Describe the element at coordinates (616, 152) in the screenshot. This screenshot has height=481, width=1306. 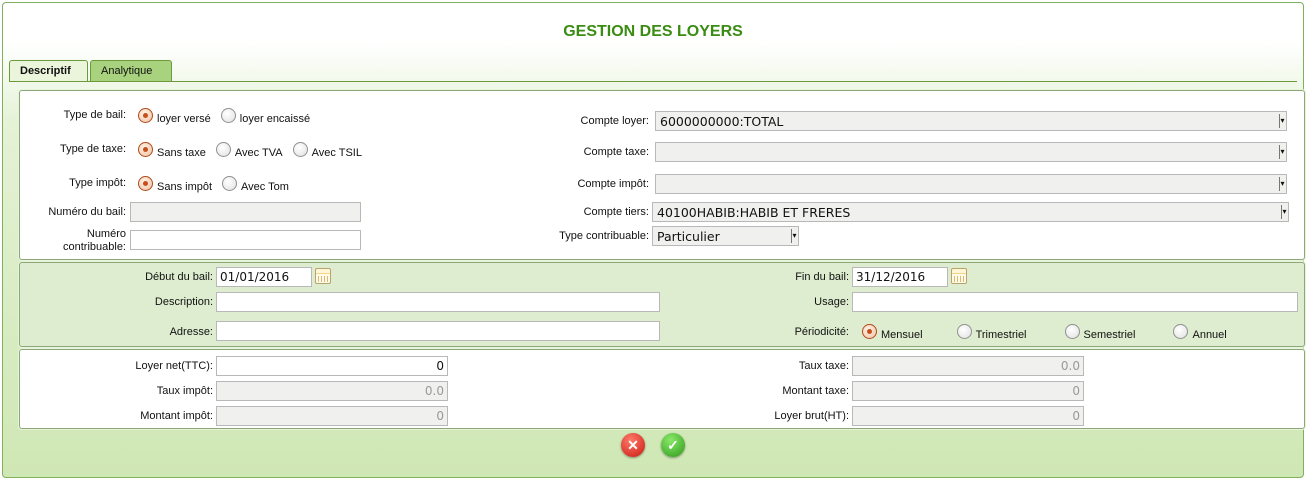
I see `compte-taxe-label: Compte taxe:` at that location.